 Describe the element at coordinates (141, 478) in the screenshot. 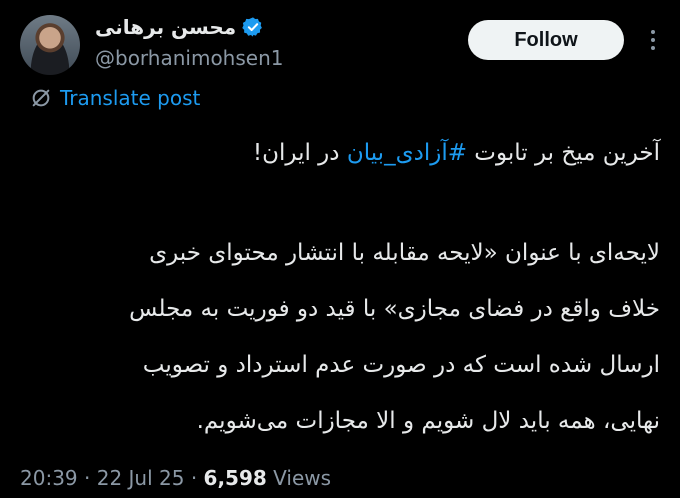

I see `tweet-date: 22 Jul 25` at that location.